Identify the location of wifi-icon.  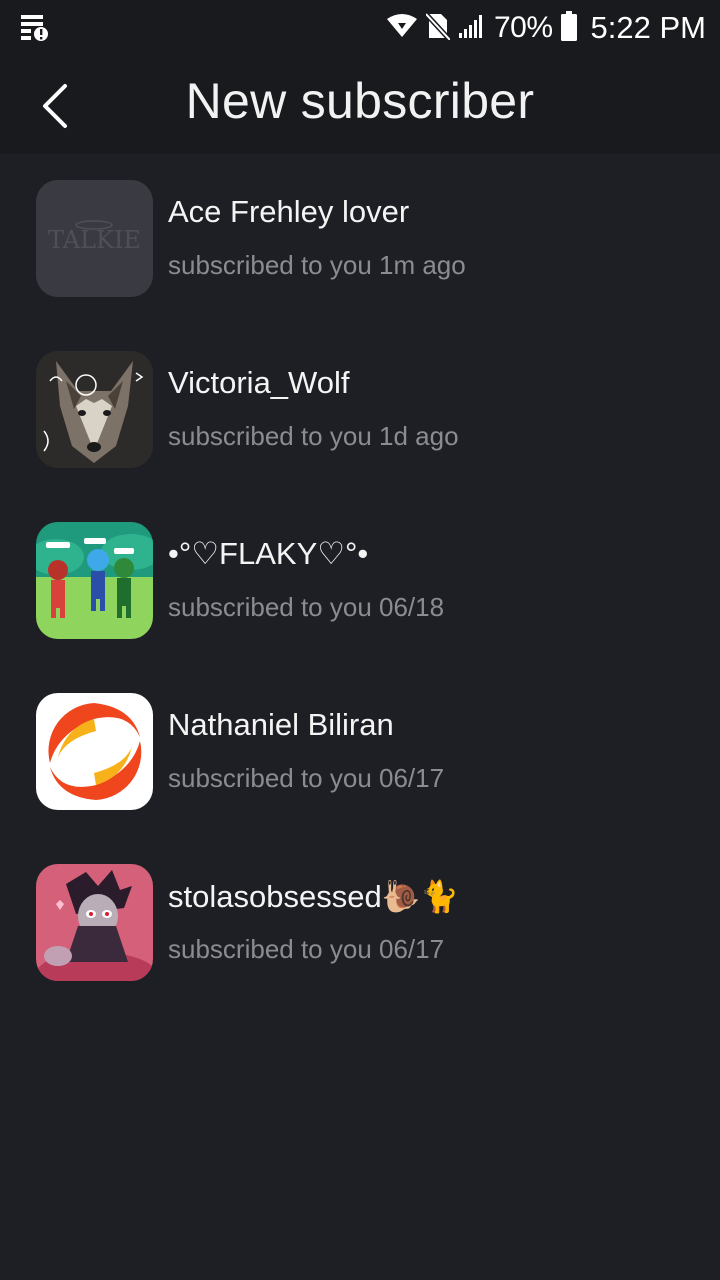
(402, 28).